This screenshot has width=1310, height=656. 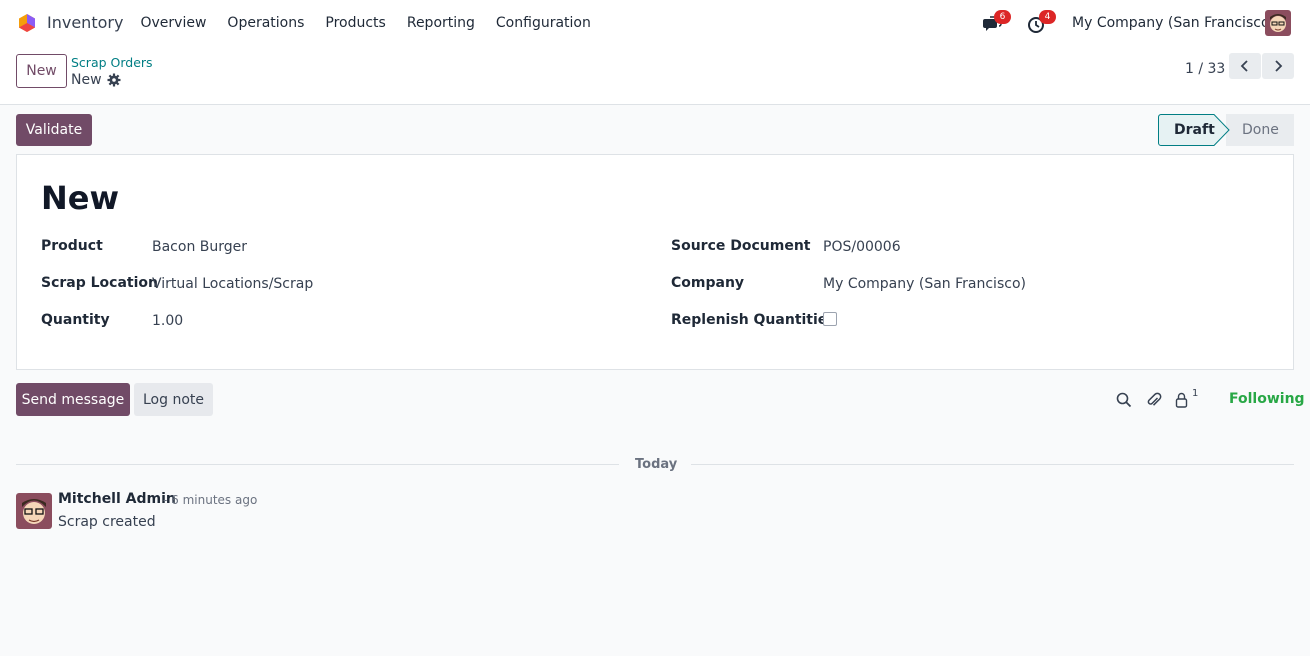 I want to click on source-document-field: POS/00006, so click(x=862, y=247).